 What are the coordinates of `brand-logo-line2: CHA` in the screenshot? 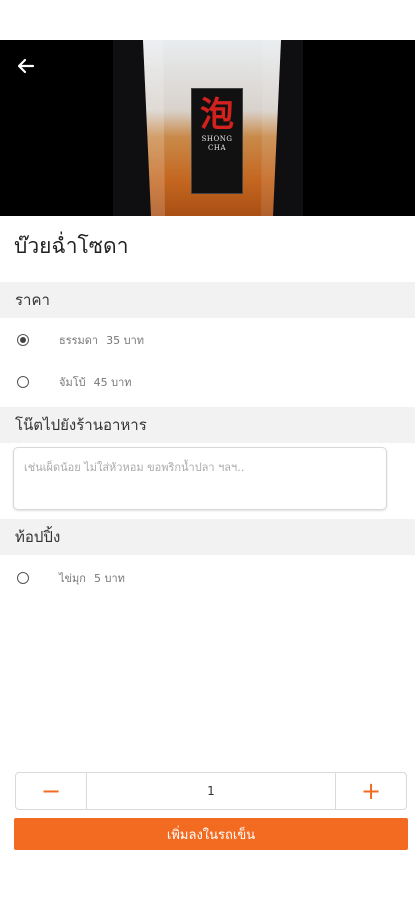 It's located at (216, 148).